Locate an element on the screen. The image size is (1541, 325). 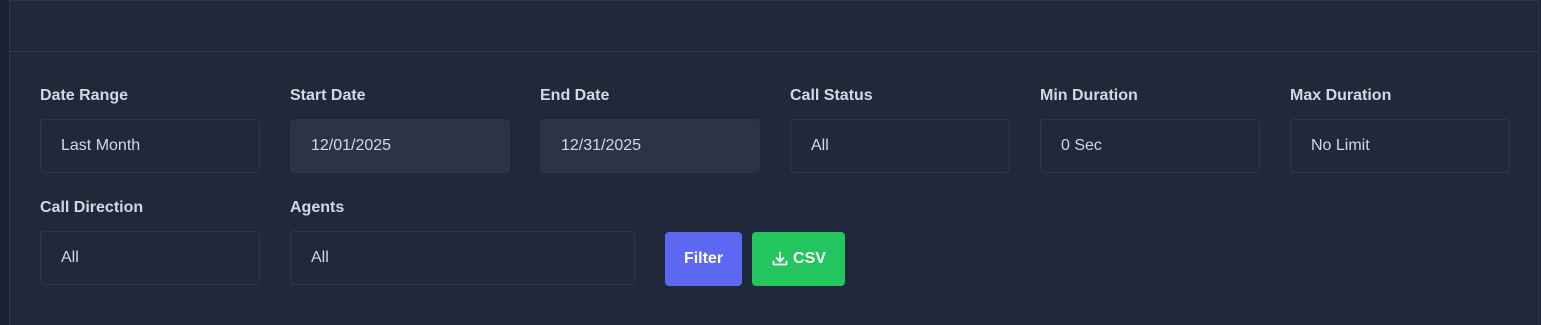
filter-button: Filter is located at coordinates (703, 259).